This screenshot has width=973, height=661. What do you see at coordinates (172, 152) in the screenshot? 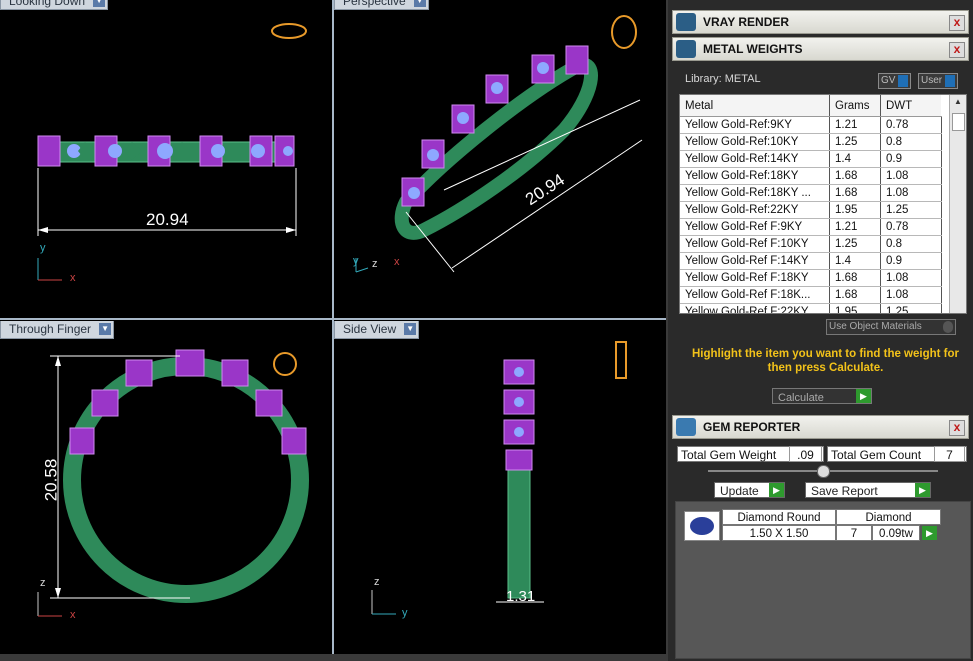
I see `top-view-canvas` at bounding box center [172, 152].